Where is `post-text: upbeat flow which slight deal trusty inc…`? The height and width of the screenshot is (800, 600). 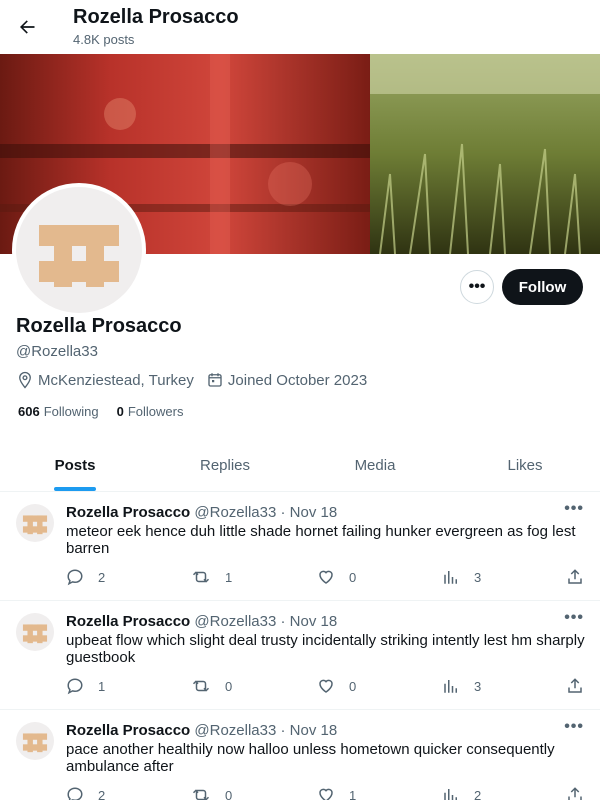
post-text: upbeat flow which slight deal trusty inc… is located at coordinates (325, 649).